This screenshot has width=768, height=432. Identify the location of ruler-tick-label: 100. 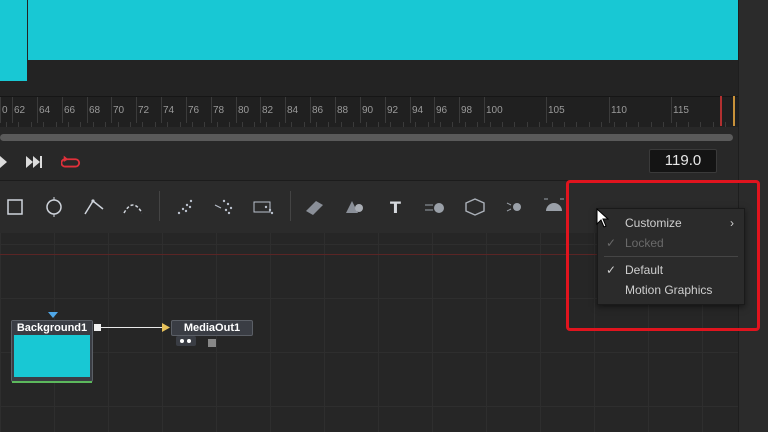
(494, 110).